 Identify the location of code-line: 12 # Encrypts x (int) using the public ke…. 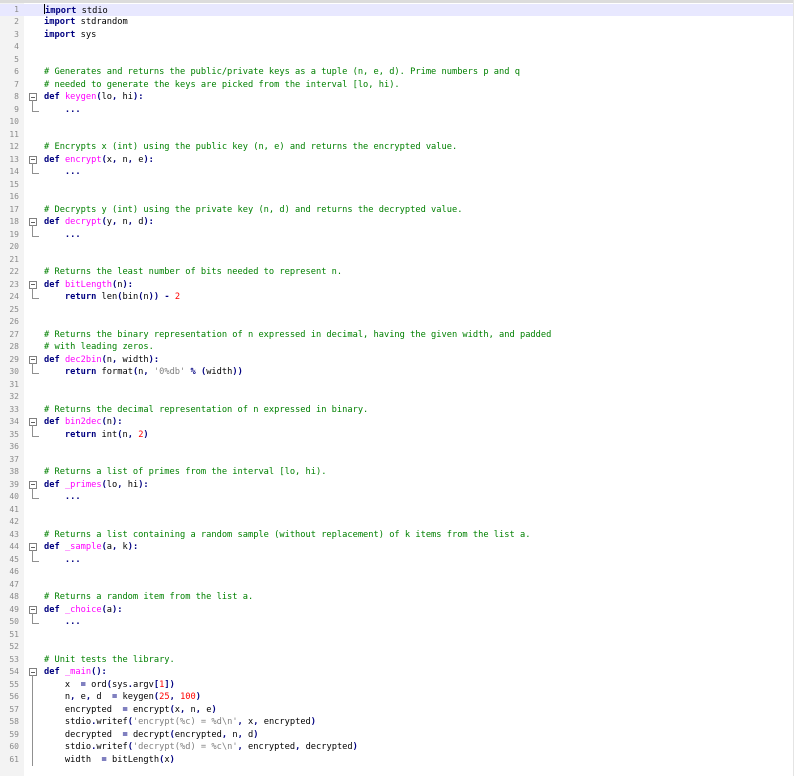
(396, 147).